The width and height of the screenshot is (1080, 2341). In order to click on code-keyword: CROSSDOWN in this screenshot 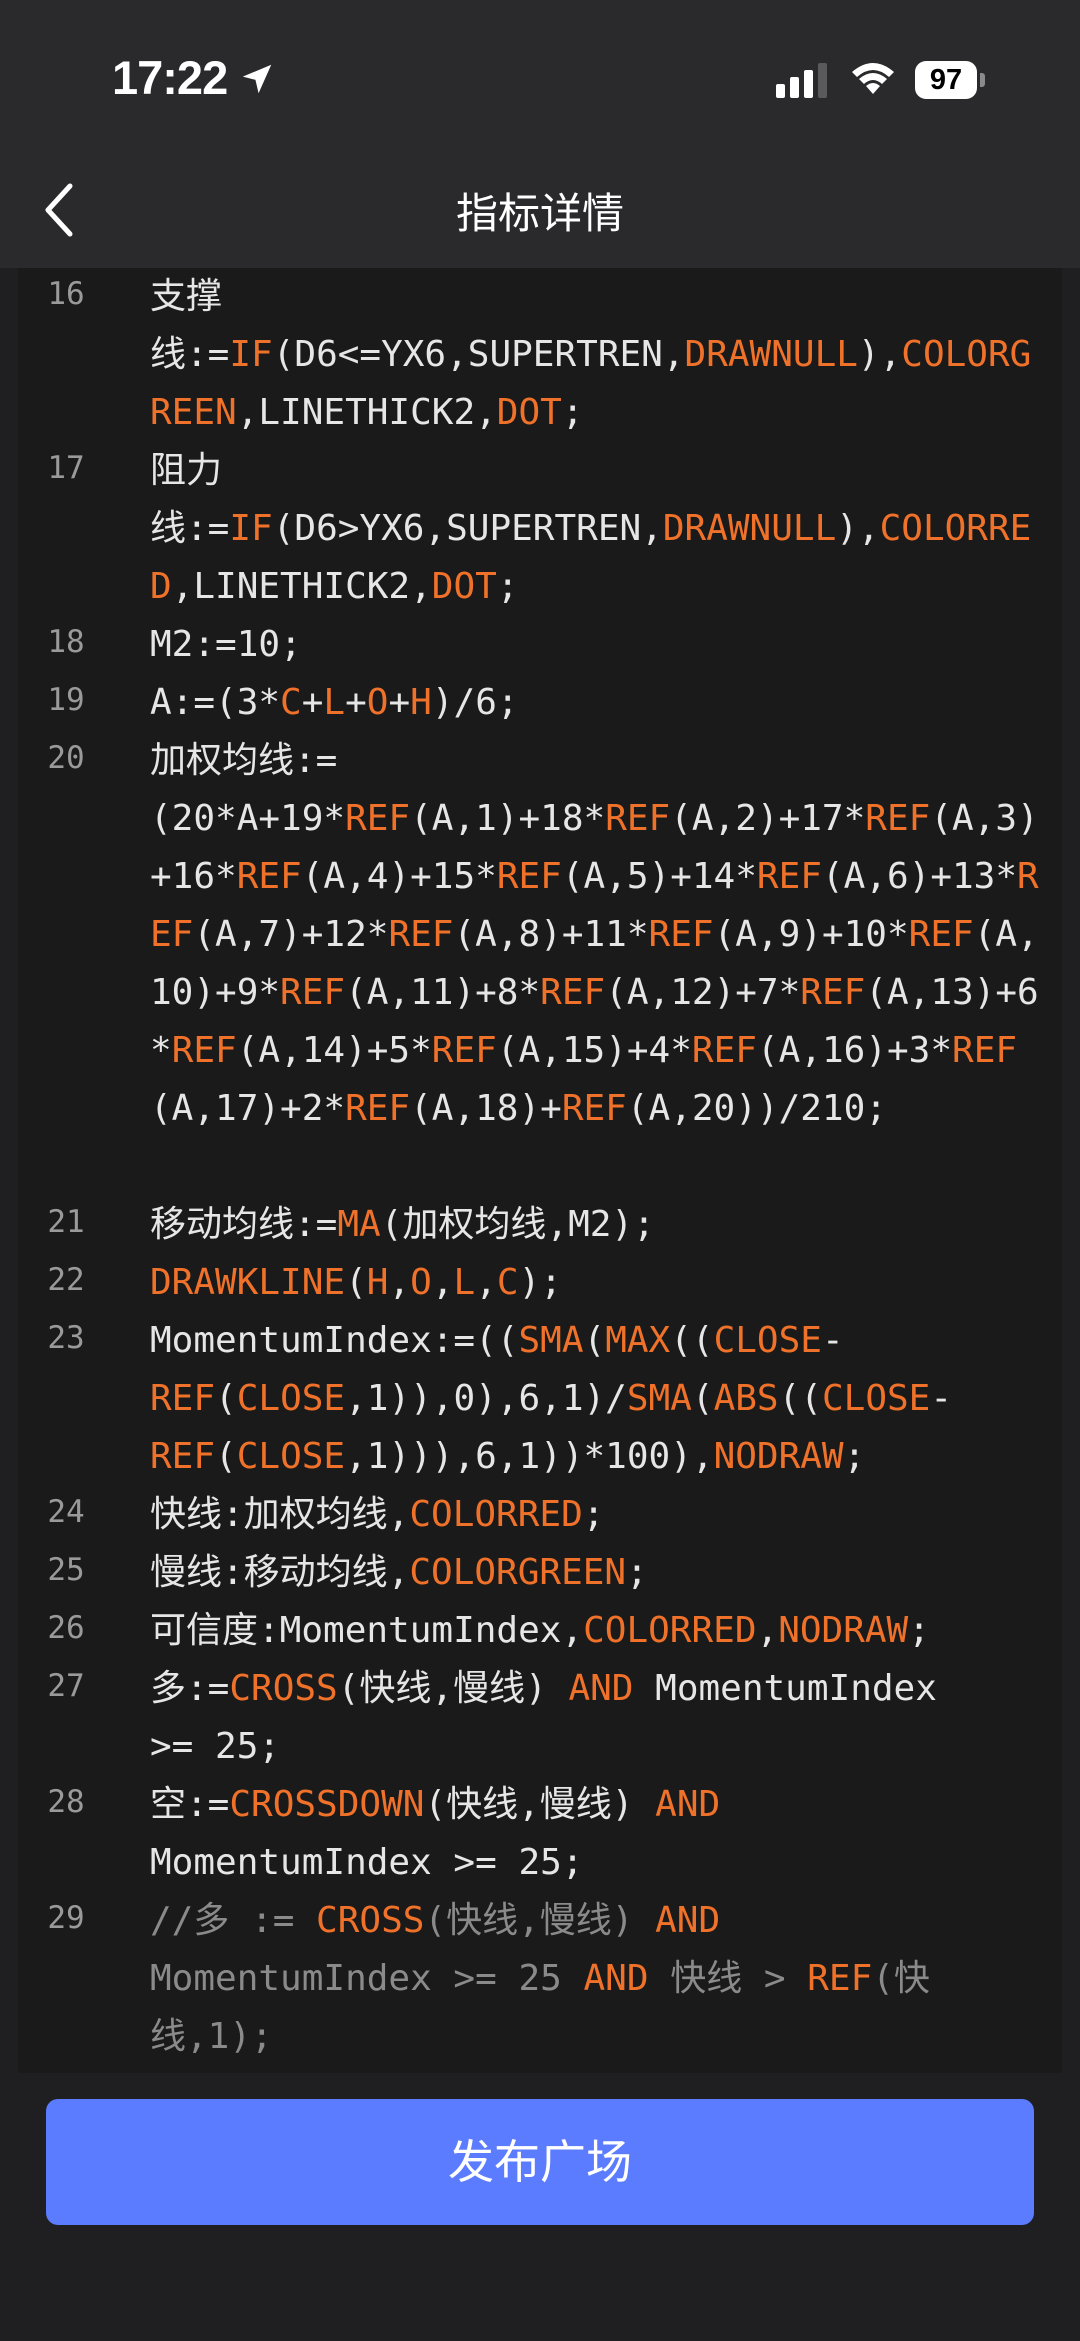, I will do `click(327, 1804)`.